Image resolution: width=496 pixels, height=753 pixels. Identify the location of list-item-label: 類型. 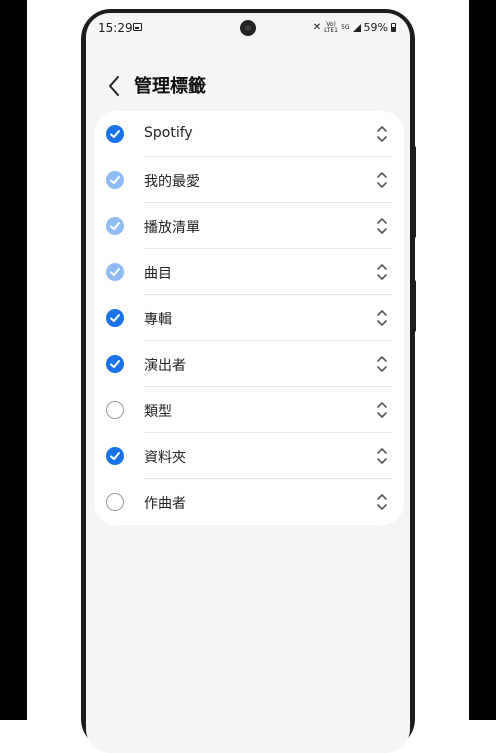
(158, 412).